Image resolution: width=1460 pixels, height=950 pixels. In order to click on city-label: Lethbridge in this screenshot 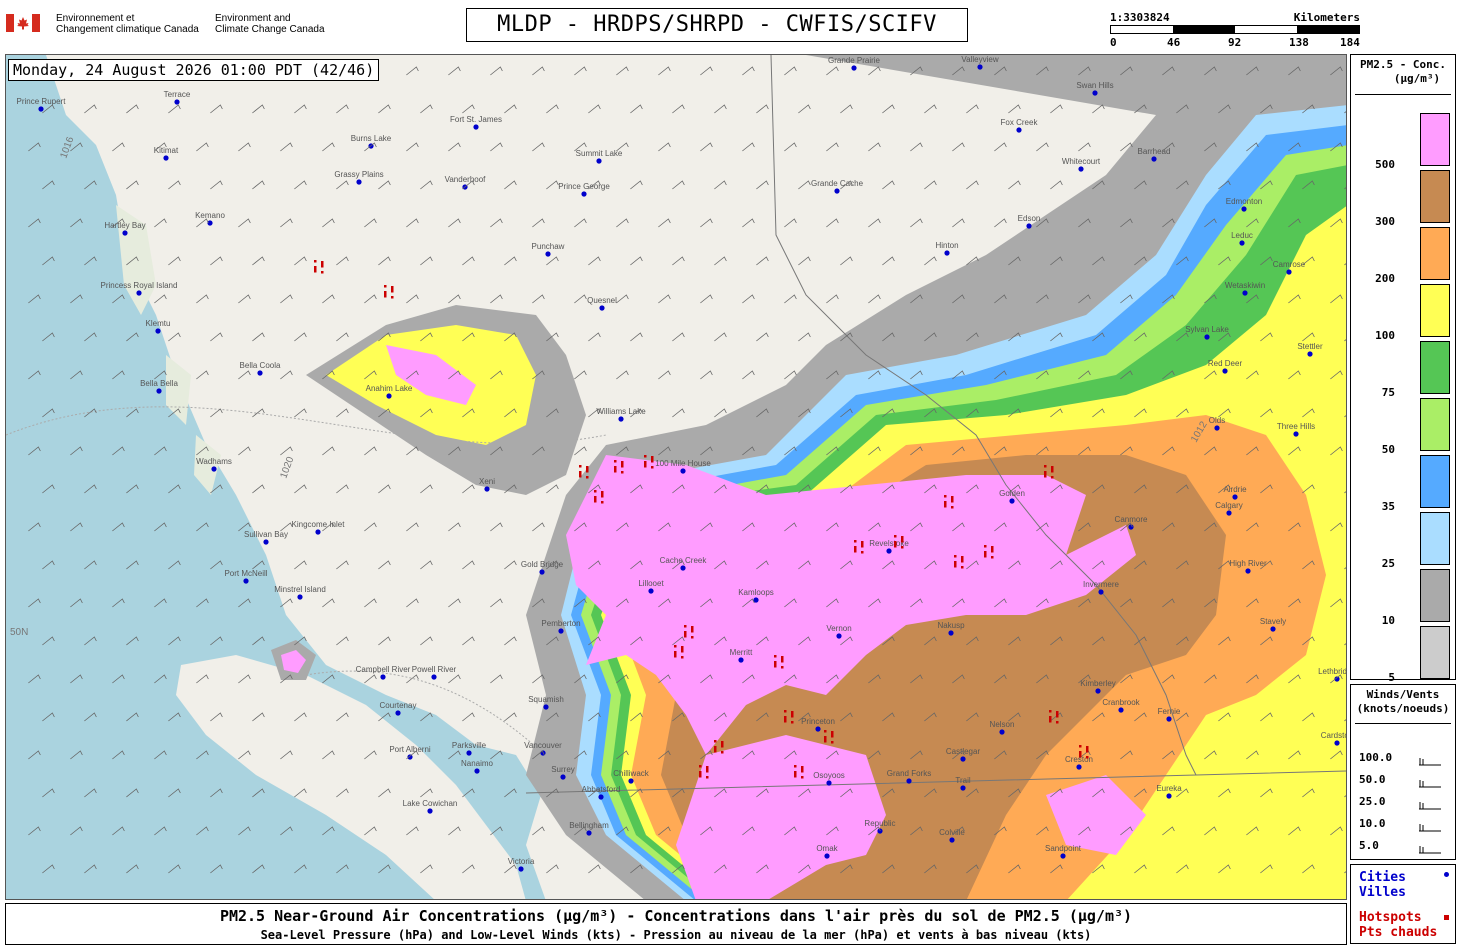, I will do `click(1332, 671)`.